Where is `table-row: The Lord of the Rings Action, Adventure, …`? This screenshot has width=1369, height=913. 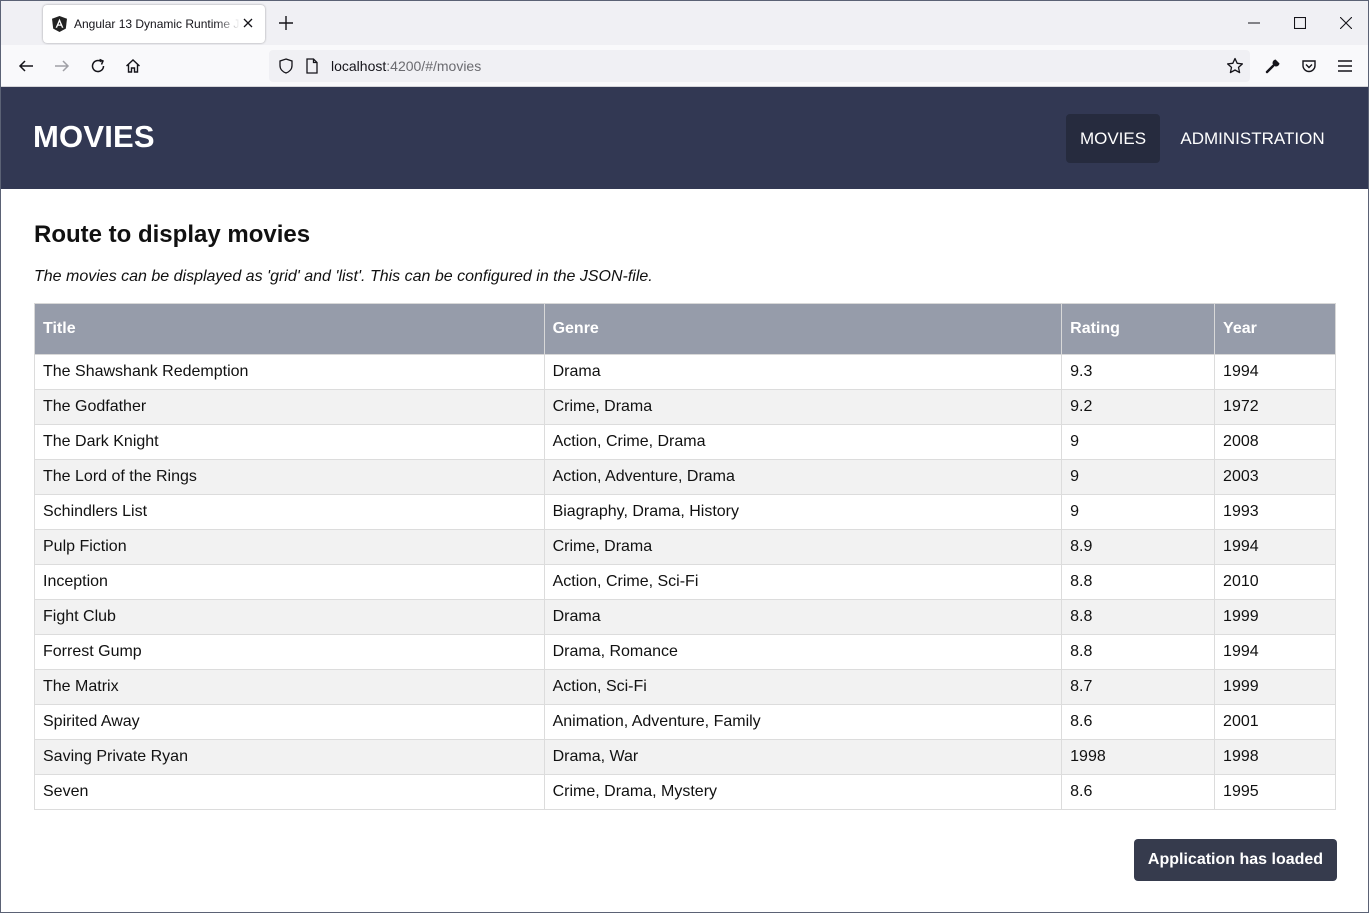 table-row: The Lord of the Rings Action, Adventure, … is located at coordinates (685, 477).